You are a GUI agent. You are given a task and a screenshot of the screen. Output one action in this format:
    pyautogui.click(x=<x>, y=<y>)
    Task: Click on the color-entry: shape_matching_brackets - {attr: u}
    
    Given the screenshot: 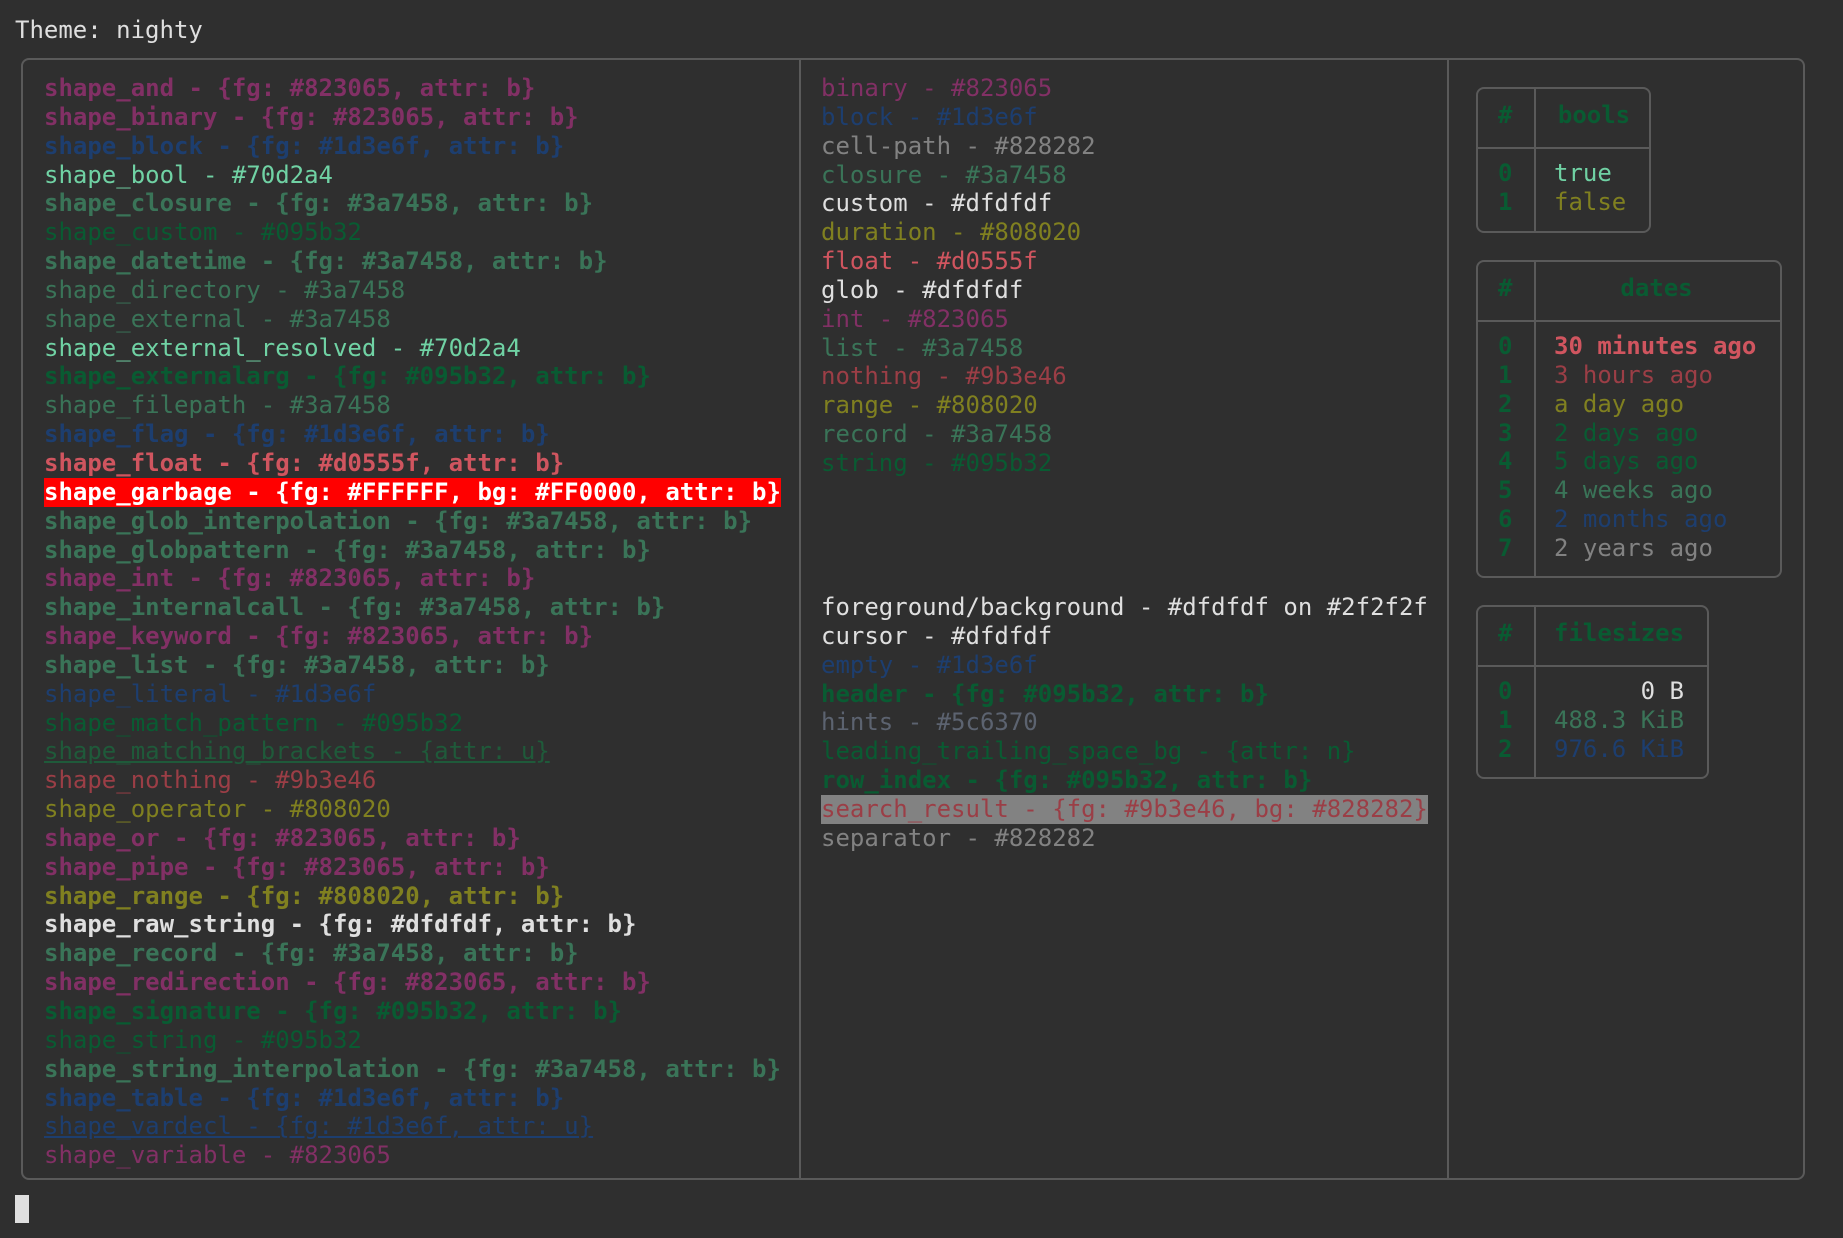 What is the action you would take?
    pyautogui.click(x=297, y=751)
    